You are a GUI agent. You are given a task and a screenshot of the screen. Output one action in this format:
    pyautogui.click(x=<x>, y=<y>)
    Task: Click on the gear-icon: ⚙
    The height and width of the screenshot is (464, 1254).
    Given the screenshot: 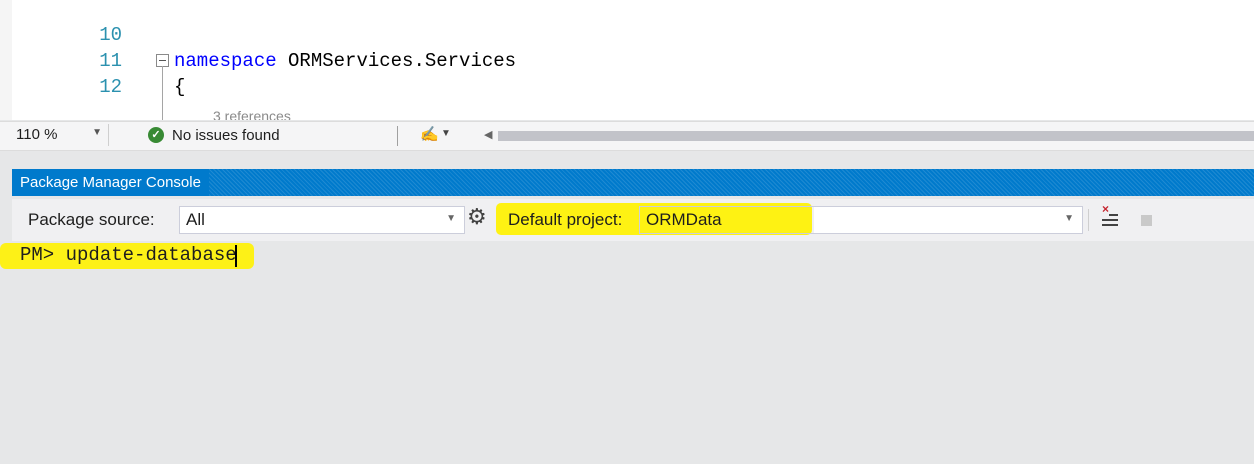 What is the action you would take?
    pyautogui.click(x=477, y=217)
    